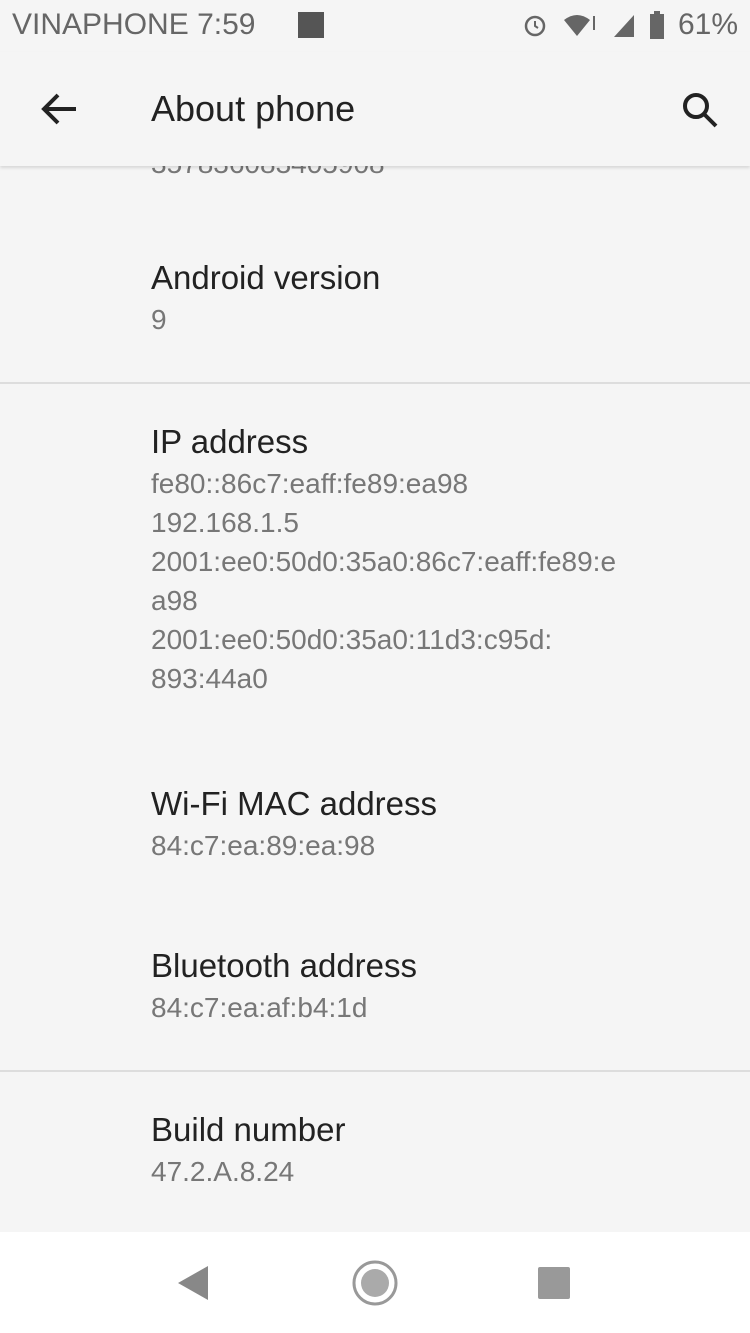 Image resolution: width=750 pixels, height=1333 pixels. Describe the element at coordinates (253, 108) in the screenshot. I see `page-title: About phone` at that location.